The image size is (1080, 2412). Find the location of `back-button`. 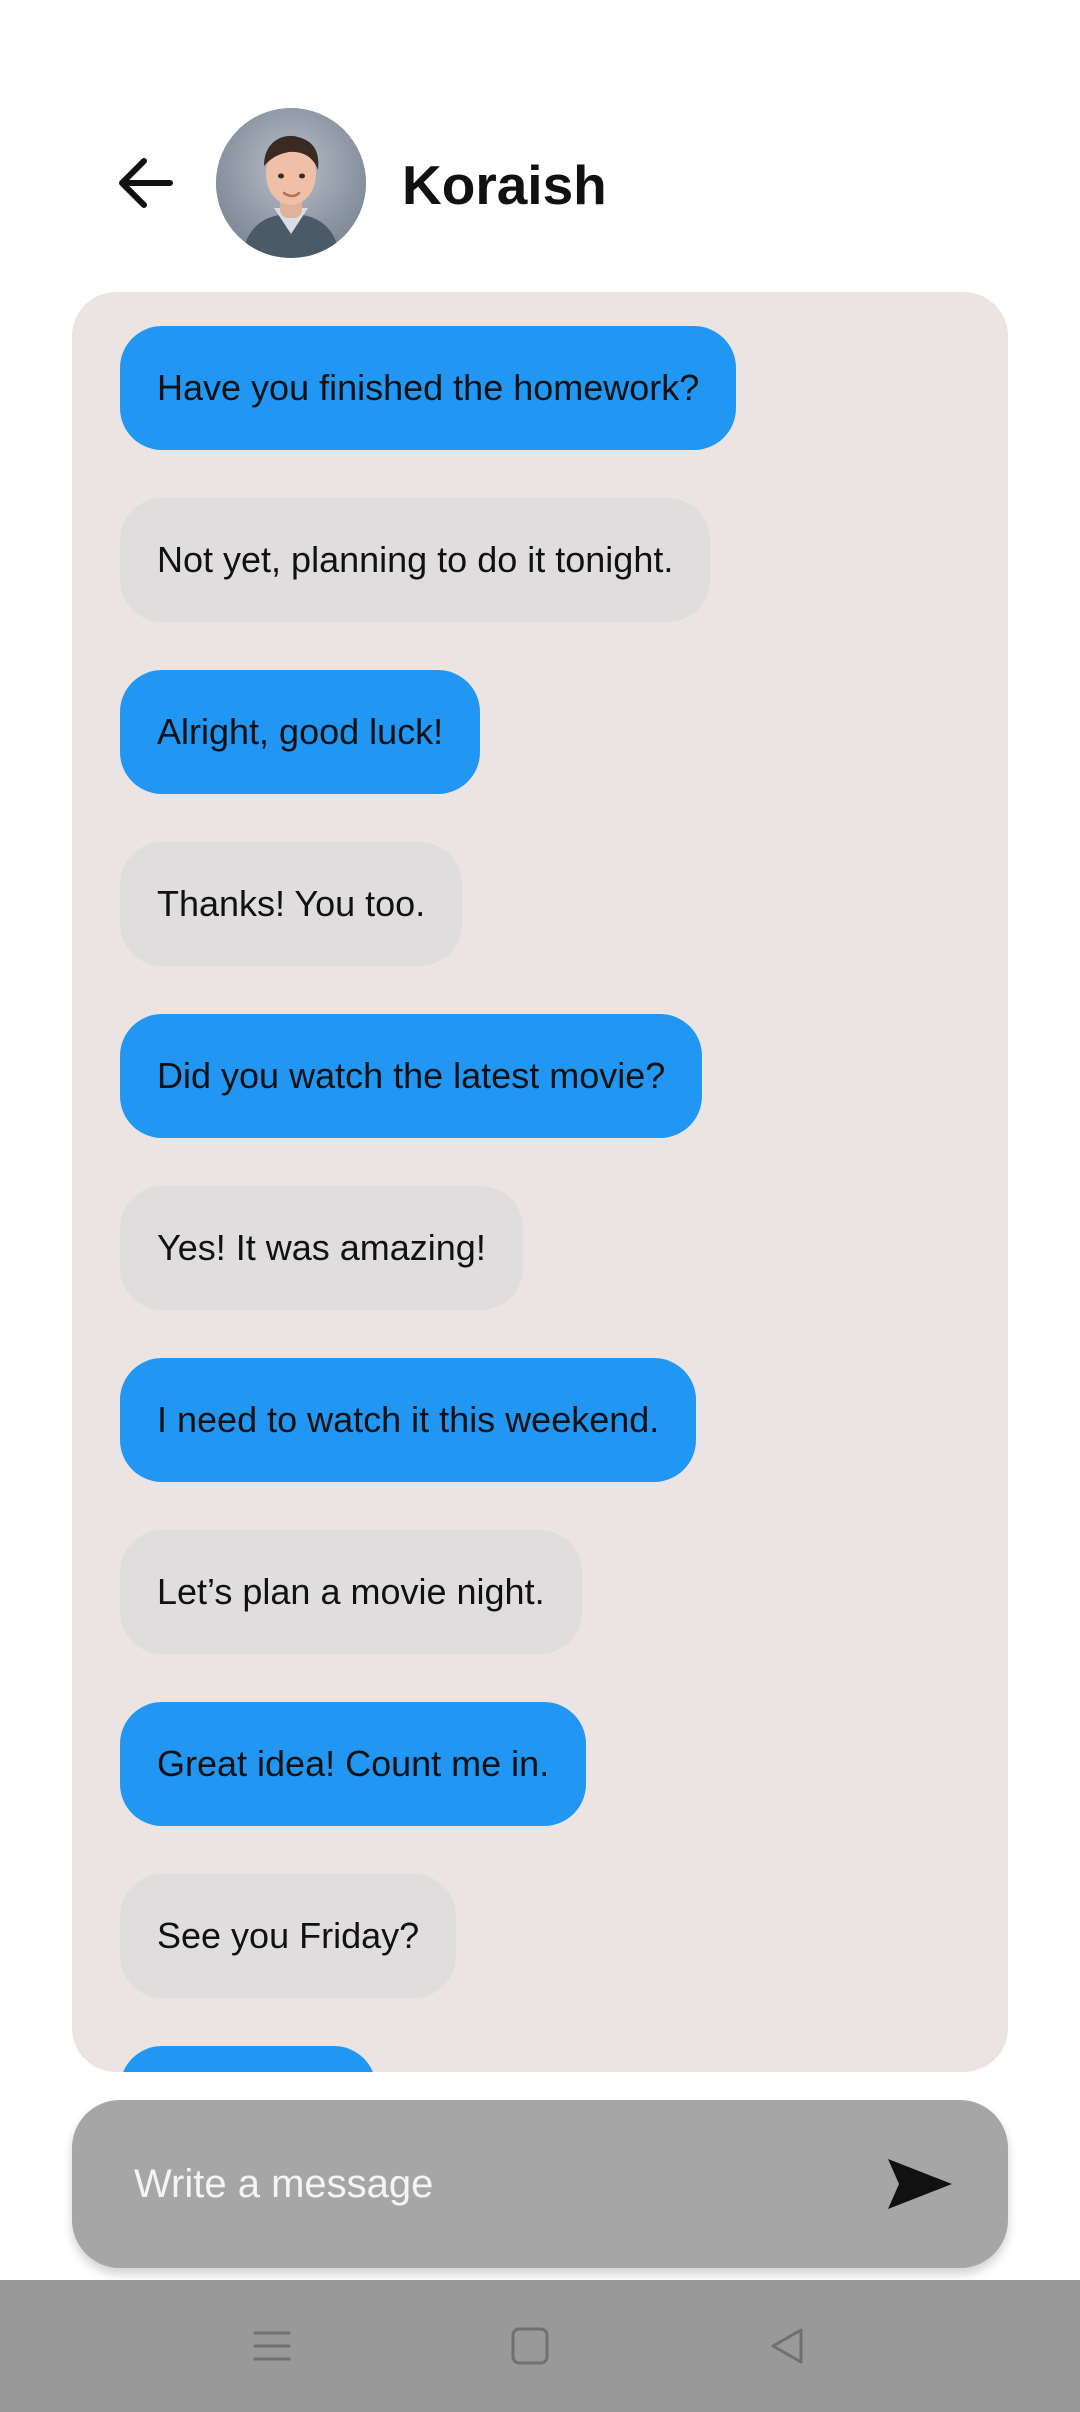

back-button is located at coordinates (144, 183).